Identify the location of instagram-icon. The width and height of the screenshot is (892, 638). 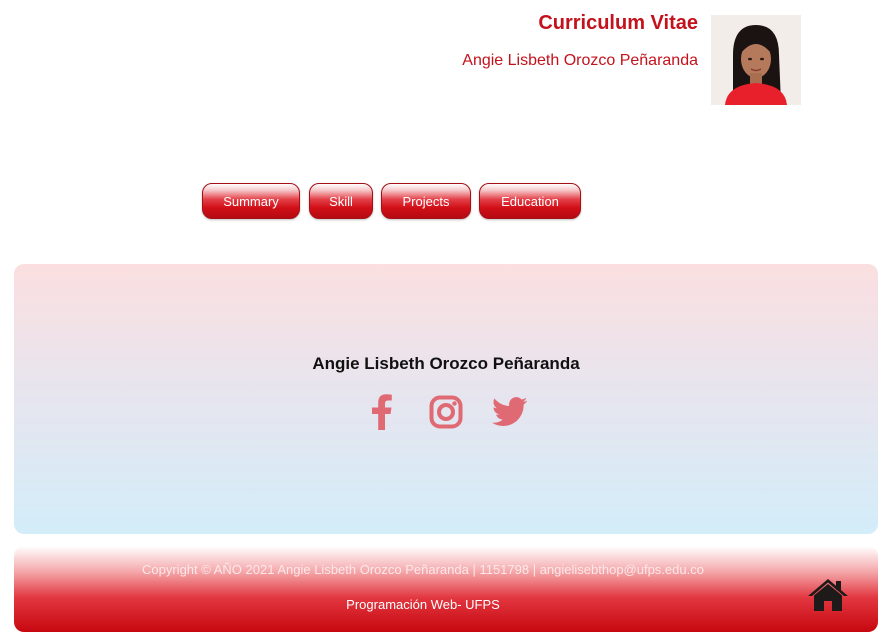
(446, 412).